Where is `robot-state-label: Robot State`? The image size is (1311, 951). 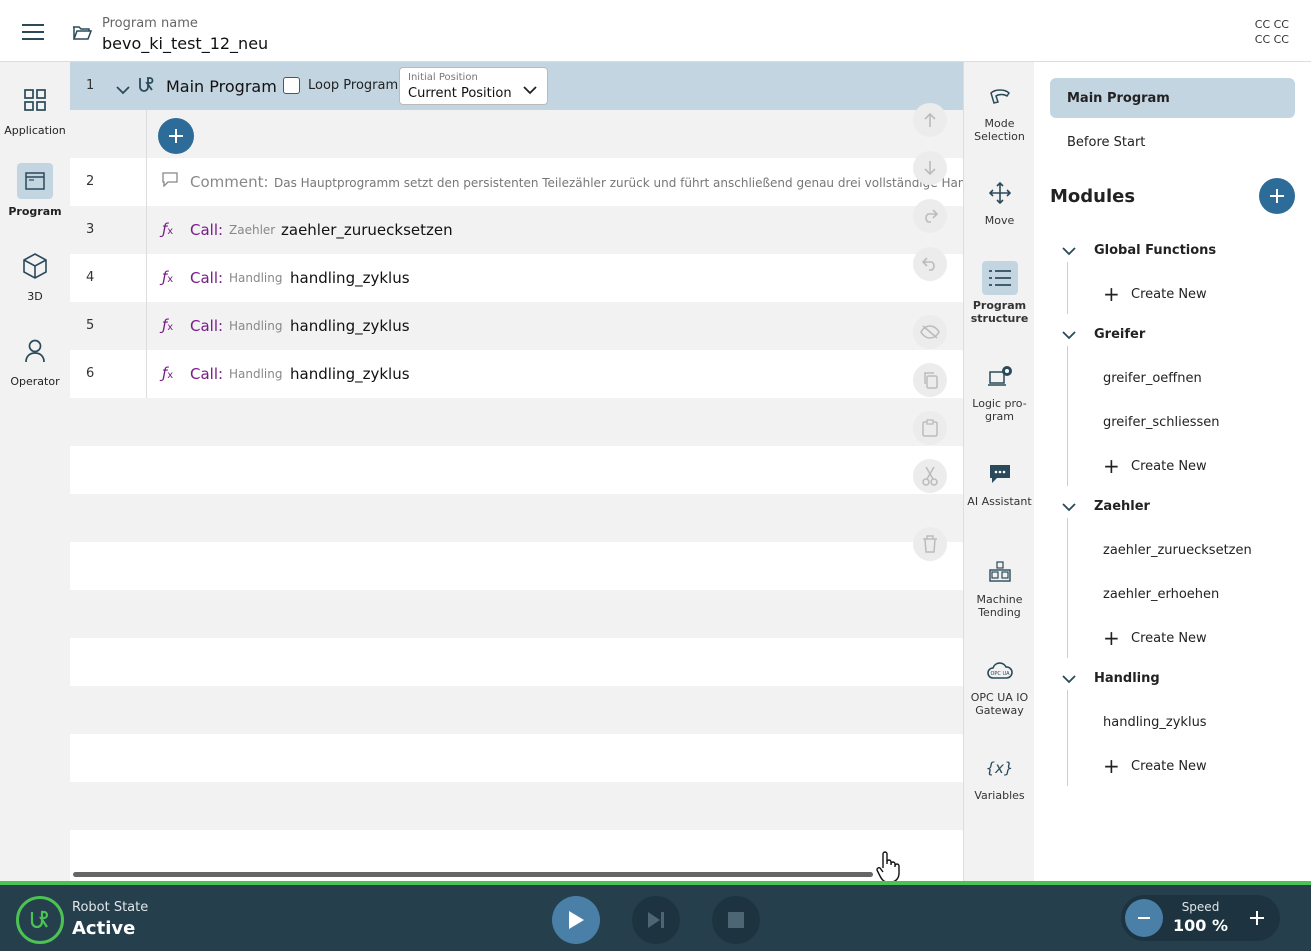 robot-state-label: Robot State is located at coordinates (110, 907).